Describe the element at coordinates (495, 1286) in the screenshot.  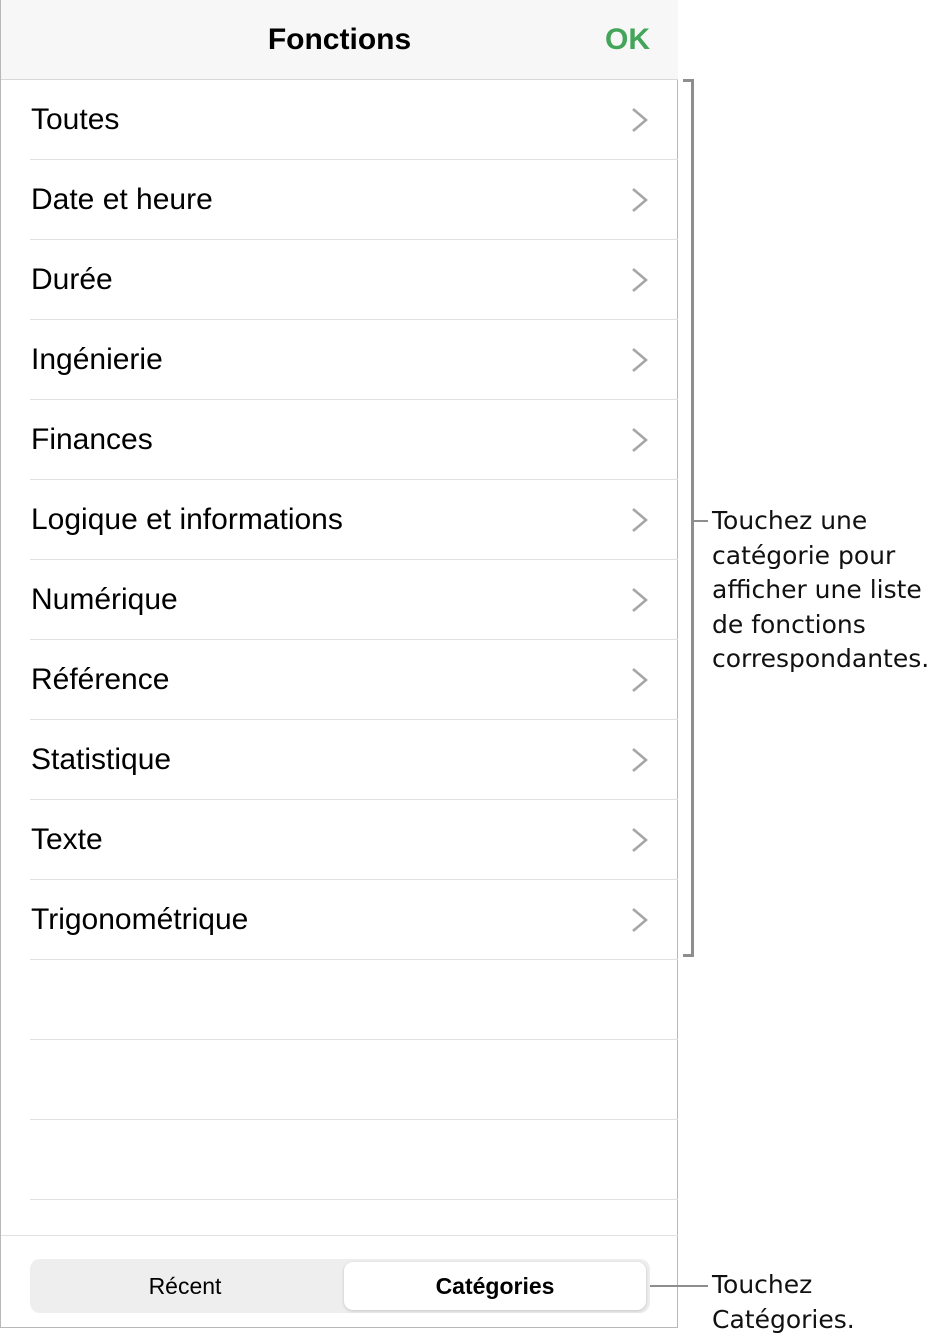
I see `tab-categories: Catégories` at that location.